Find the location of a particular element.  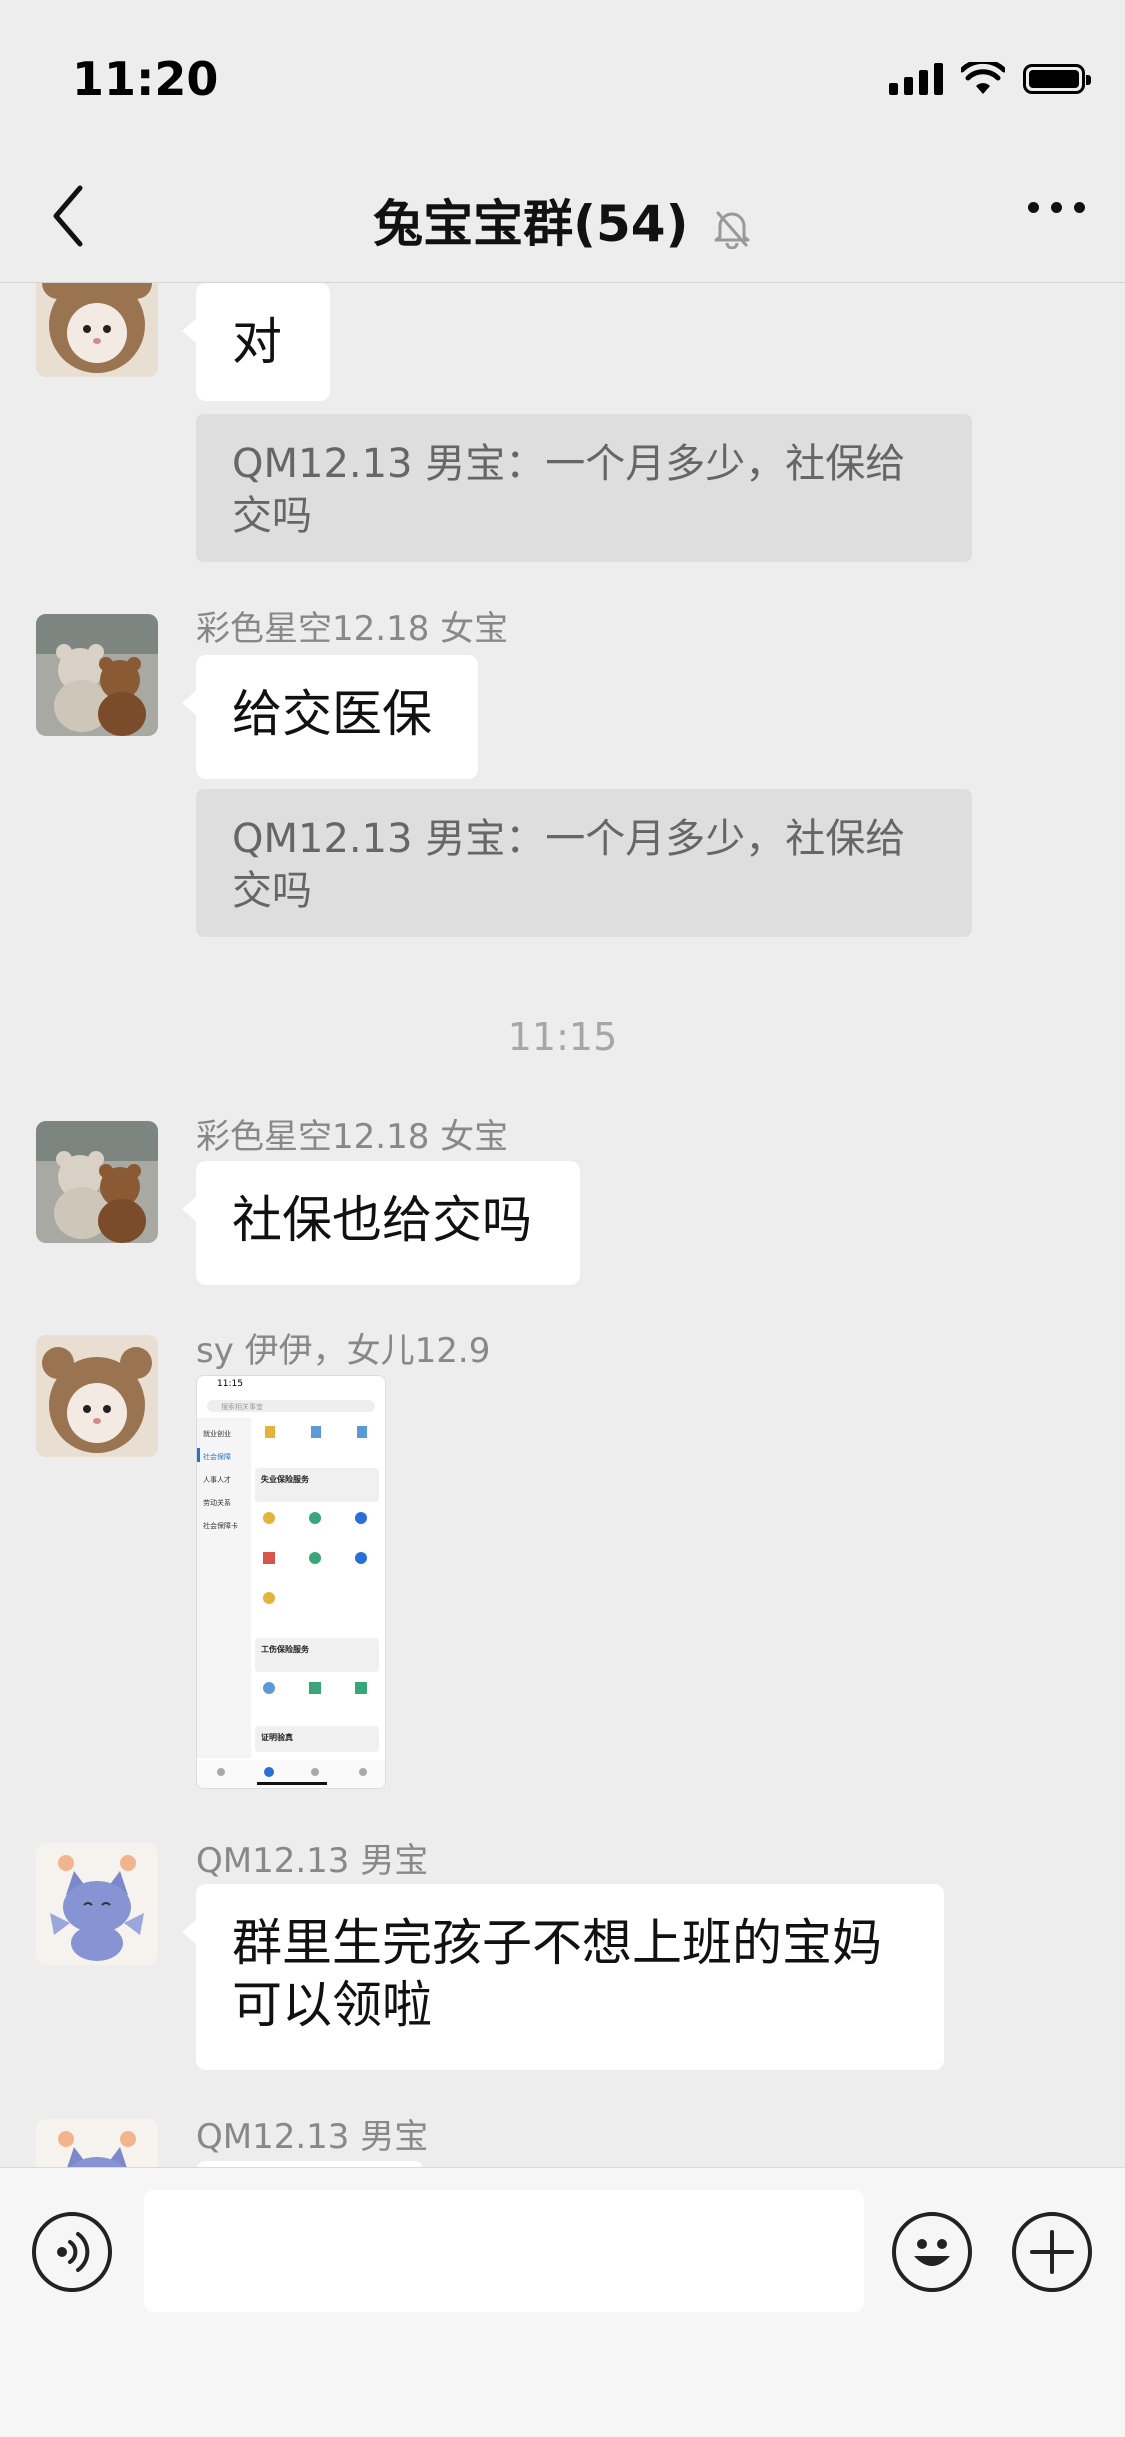

emoji-button is located at coordinates (932, 2252).